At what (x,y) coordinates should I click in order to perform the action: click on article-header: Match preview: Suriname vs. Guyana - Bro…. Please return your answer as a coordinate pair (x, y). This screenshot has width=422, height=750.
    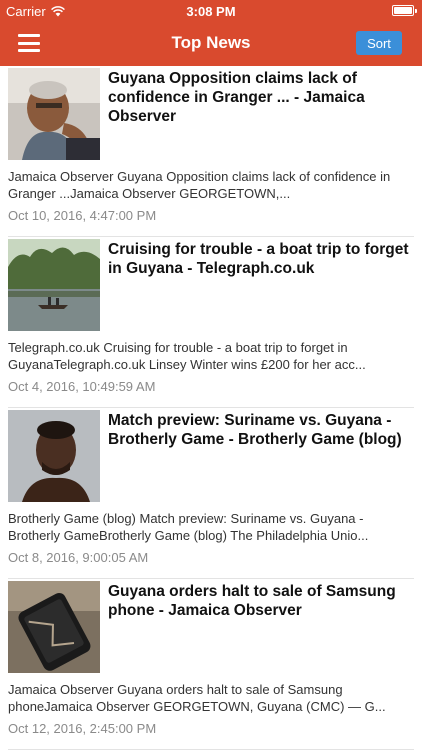
    Looking at the image, I should click on (211, 455).